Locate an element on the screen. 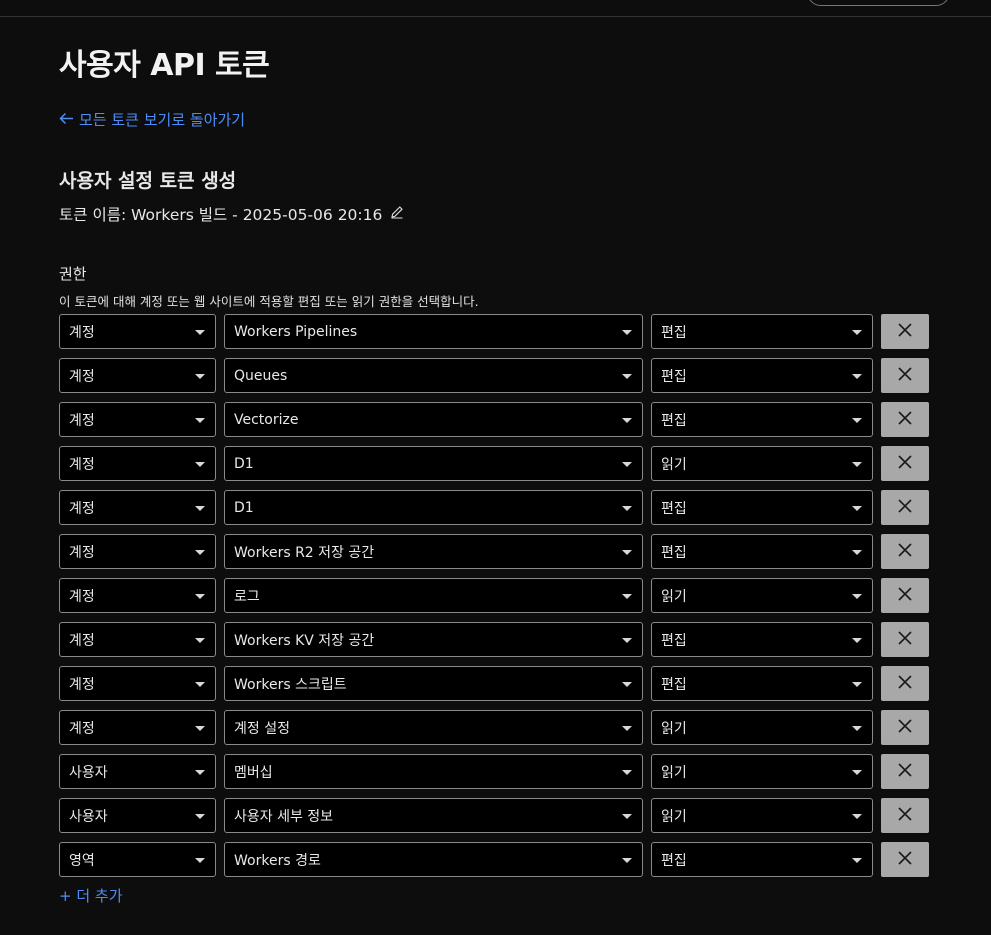 The height and width of the screenshot is (935, 991). arrow-left-icon is located at coordinates (66, 120).